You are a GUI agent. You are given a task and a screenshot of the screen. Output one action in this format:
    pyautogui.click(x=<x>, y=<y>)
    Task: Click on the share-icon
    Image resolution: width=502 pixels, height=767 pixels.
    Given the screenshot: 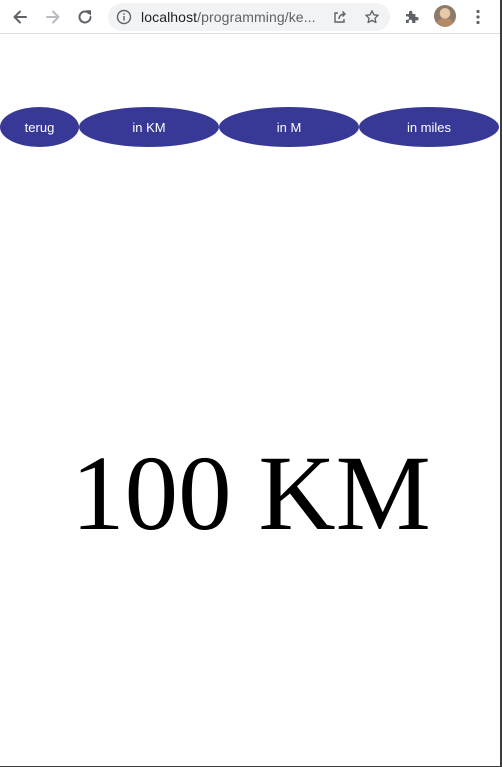 What is the action you would take?
    pyautogui.click(x=340, y=17)
    